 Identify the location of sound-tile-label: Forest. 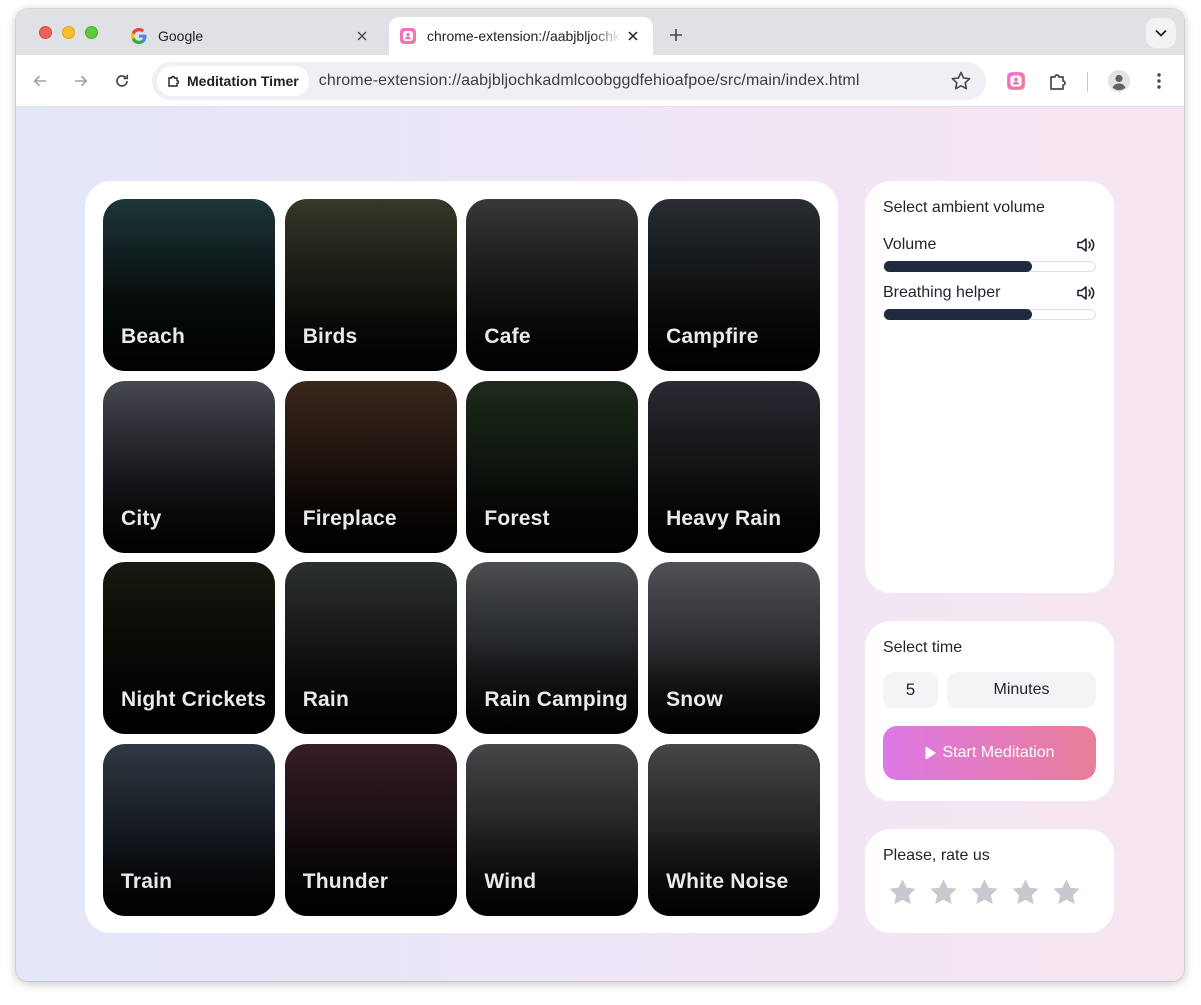
(517, 518).